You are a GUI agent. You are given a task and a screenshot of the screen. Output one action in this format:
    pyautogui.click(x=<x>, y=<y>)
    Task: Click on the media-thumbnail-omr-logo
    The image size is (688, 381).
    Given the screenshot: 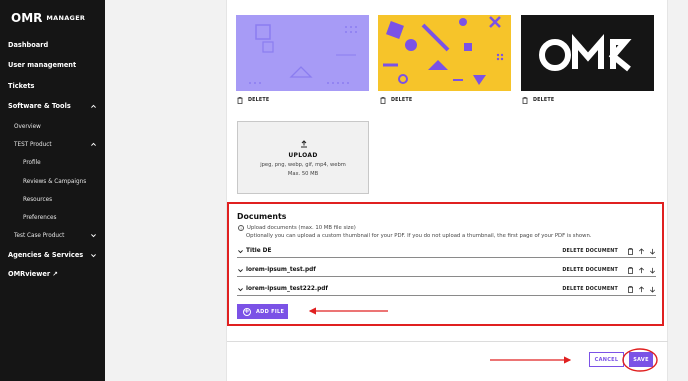 What is the action you would take?
    pyautogui.click(x=587, y=53)
    